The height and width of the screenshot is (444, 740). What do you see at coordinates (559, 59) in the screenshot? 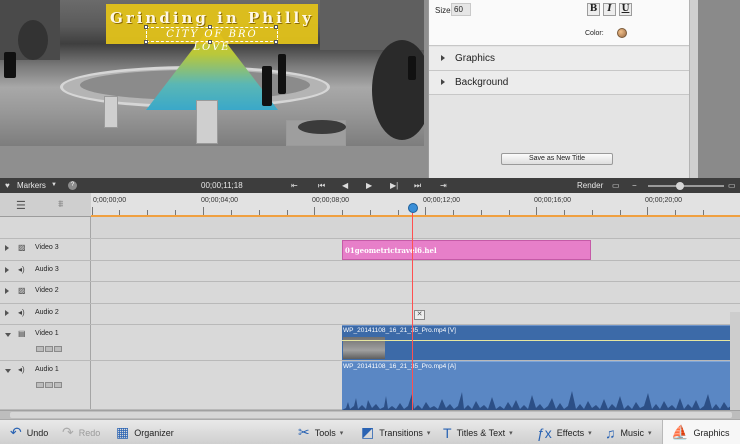
I see `section-graphics: Graphics` at bounding box center [559, 59].